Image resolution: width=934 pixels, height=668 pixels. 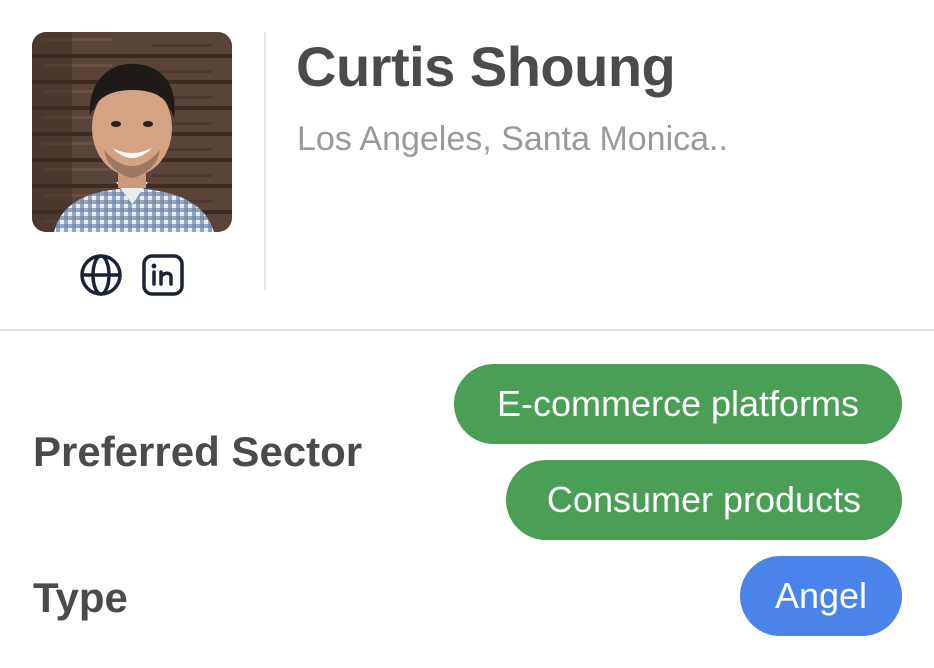 What do you see at coordinates (198, 451) in the screenshot?
I see `preferred-sector-label: Preferred Sector` at bounding box center [198, 451].